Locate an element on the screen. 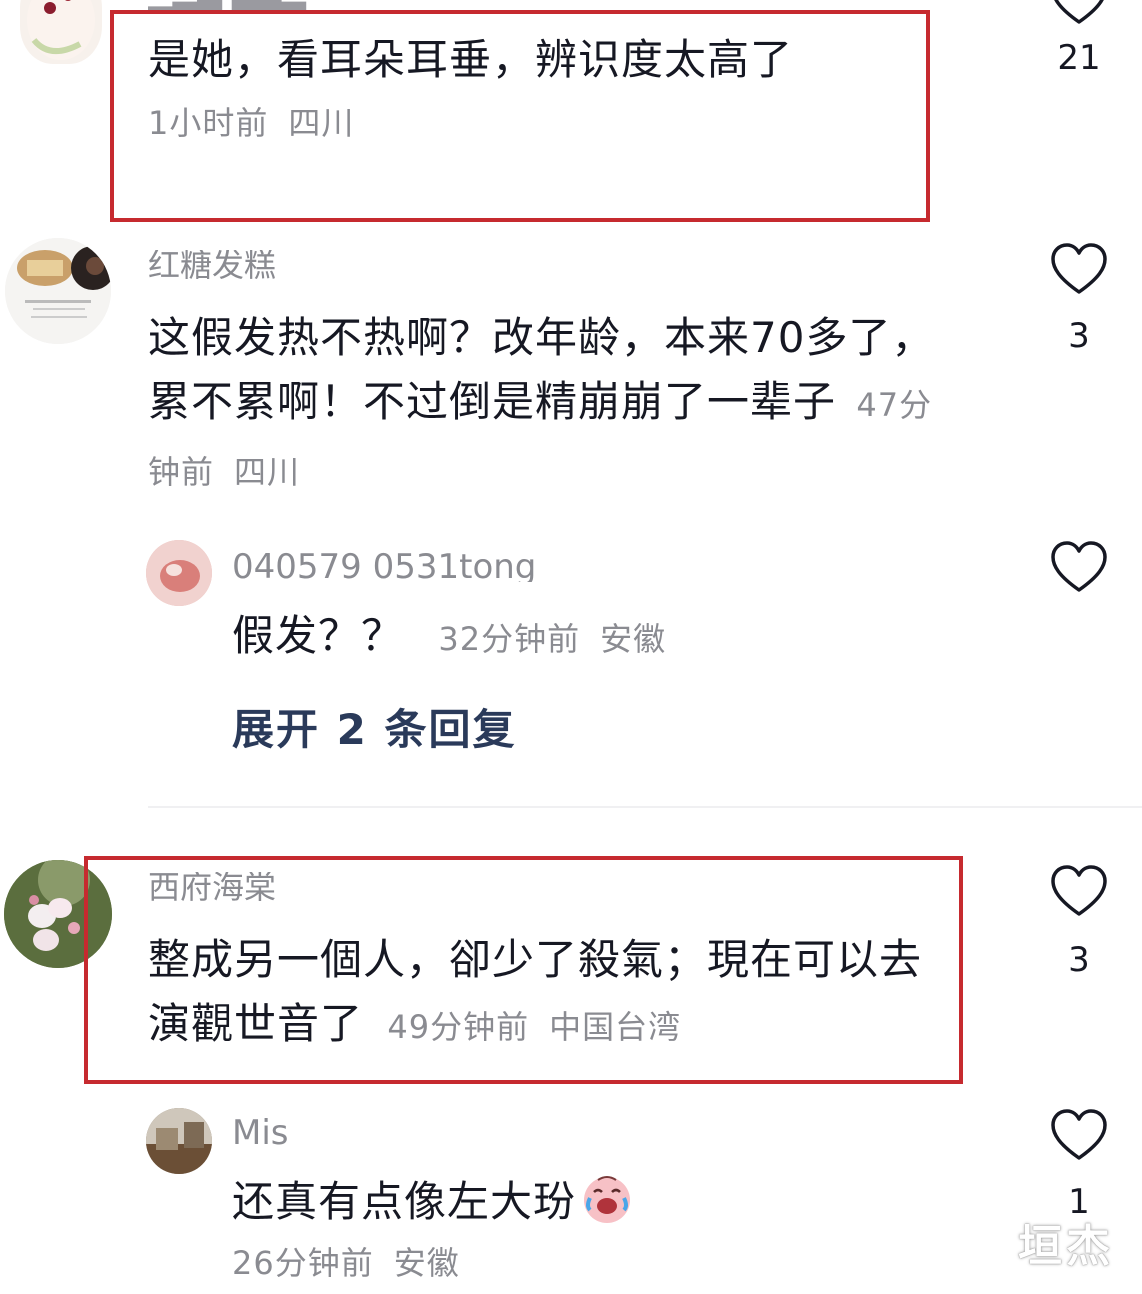  crying-laughing-face-icon is located at coordinates (607, 1199).